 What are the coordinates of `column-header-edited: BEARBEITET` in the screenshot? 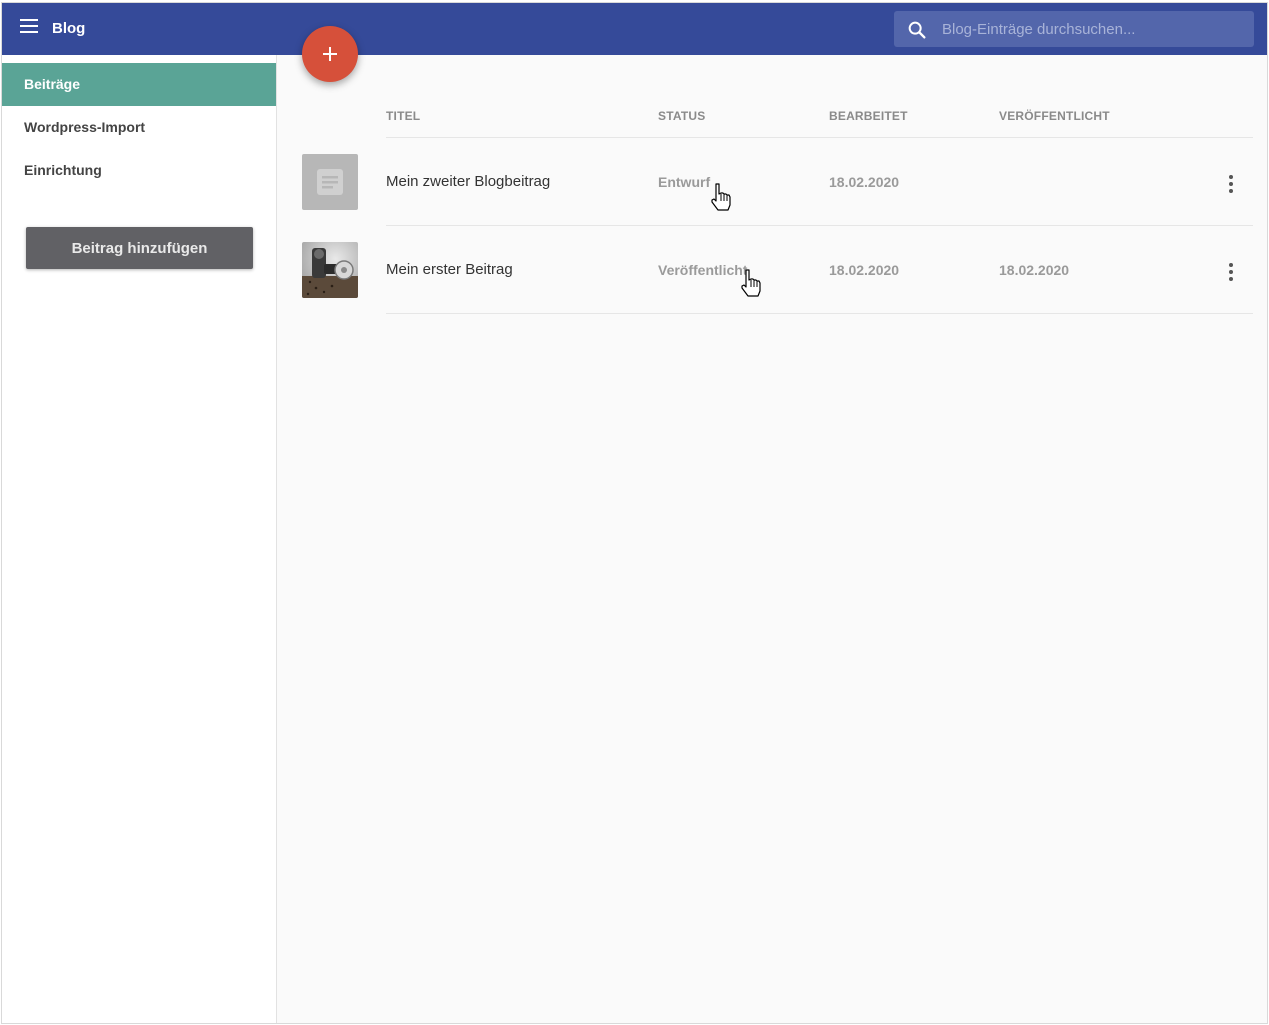 It's located at (868, 116).